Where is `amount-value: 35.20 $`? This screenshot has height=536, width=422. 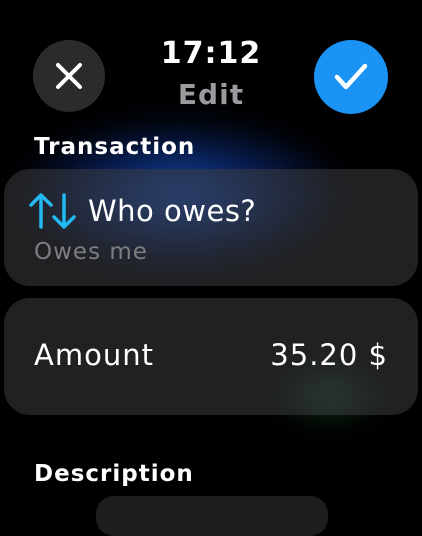
amount-value: 35.20 $ is located at coordinates (329, 355).